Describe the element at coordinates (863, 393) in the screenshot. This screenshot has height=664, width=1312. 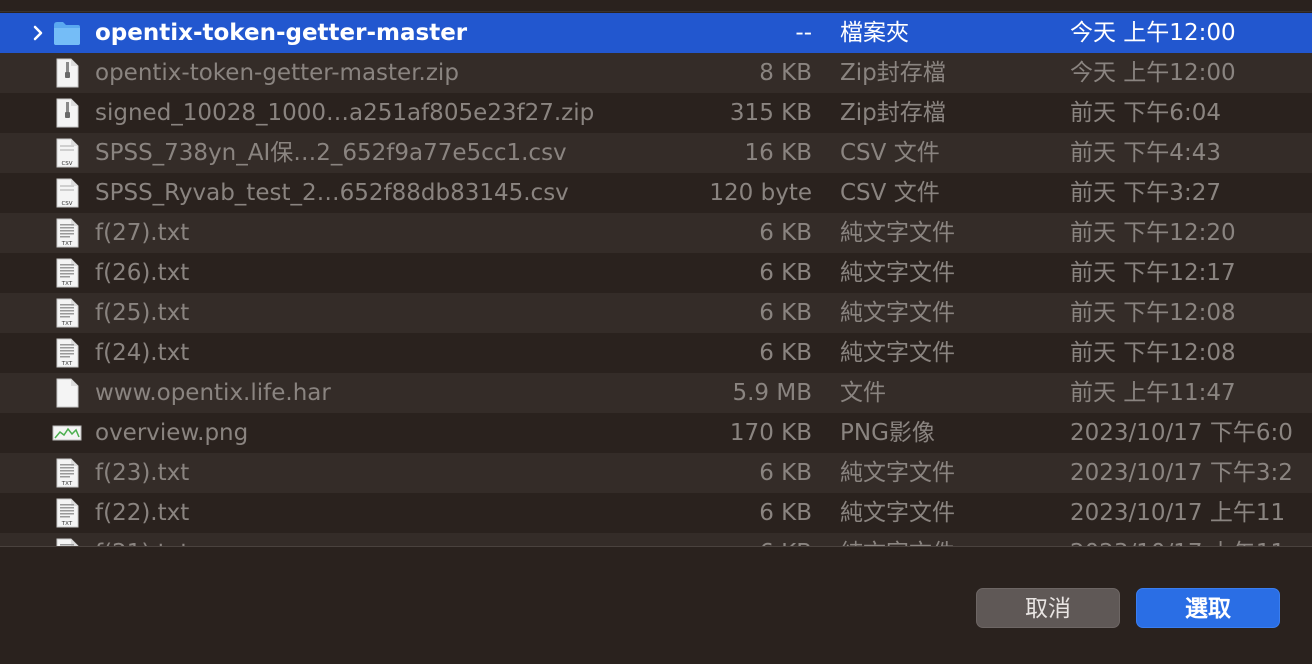
I see `file-kind: 文件` at that location.